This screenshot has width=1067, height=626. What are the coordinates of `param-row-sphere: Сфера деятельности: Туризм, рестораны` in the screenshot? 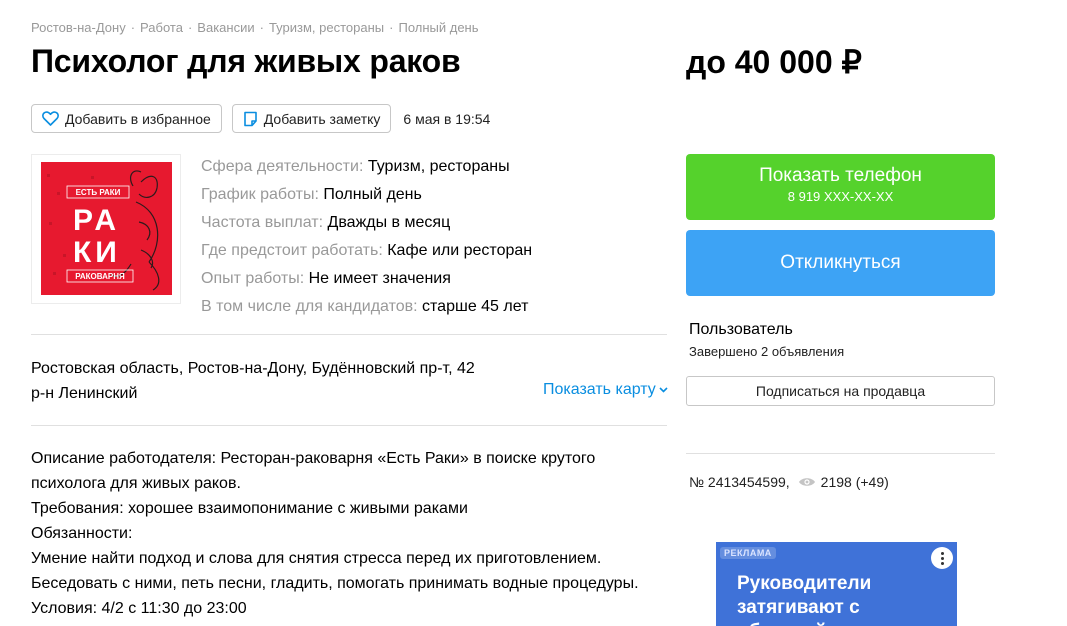 It's located at (366, 167).